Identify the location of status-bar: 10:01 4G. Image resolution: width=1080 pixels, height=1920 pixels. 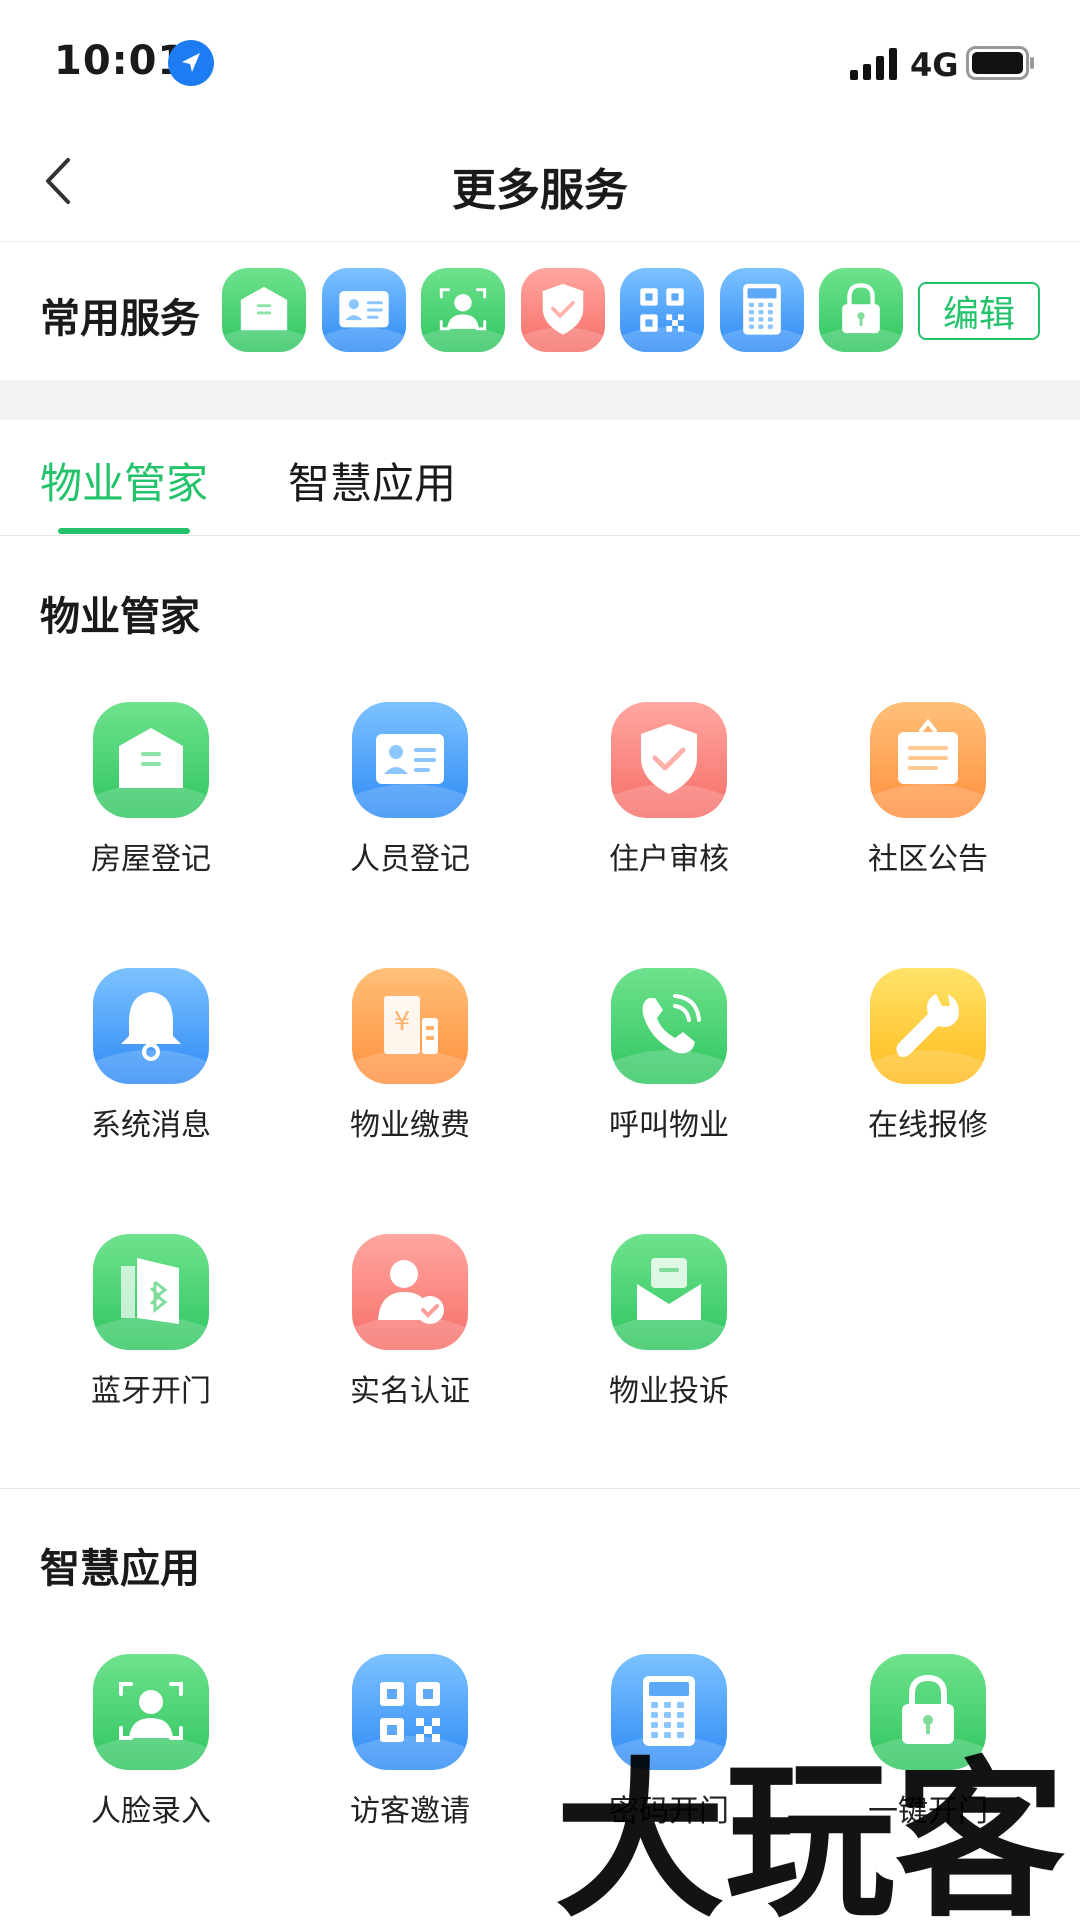
(540, 60).